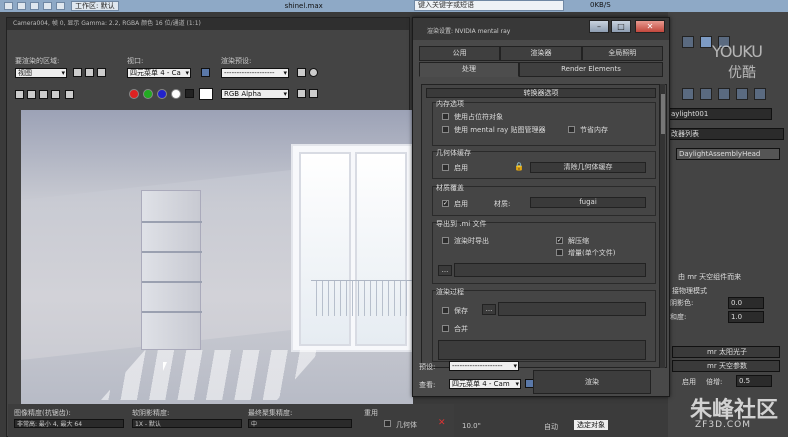 The width and height of the screenshot is (788, 437). What do you see at coordinates (34, 6) in the screenshot?
I see `save-file-icon` at bounding box center [34, 6].